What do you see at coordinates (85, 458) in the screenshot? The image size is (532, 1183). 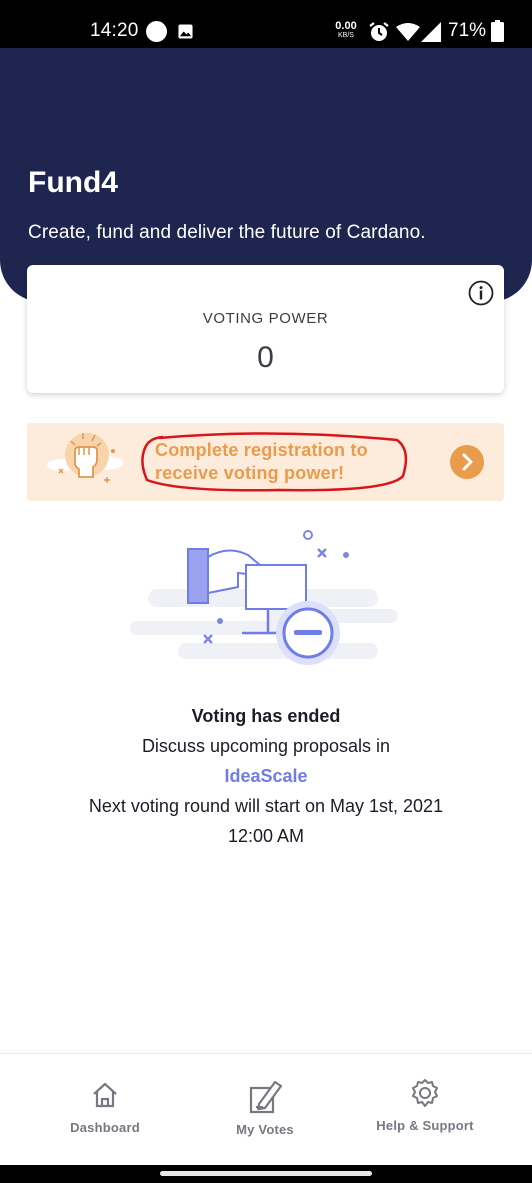 I see `raised-fist-icon` at bounding box center [85, 458].